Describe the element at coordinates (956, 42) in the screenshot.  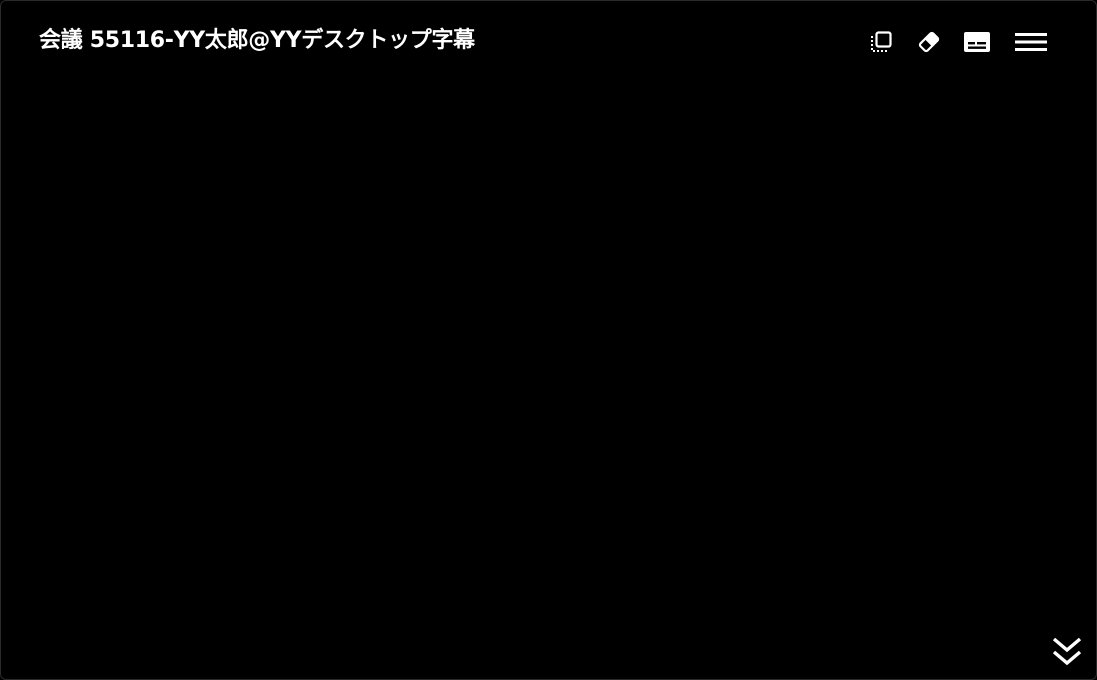
I see `toolbar` at that location.